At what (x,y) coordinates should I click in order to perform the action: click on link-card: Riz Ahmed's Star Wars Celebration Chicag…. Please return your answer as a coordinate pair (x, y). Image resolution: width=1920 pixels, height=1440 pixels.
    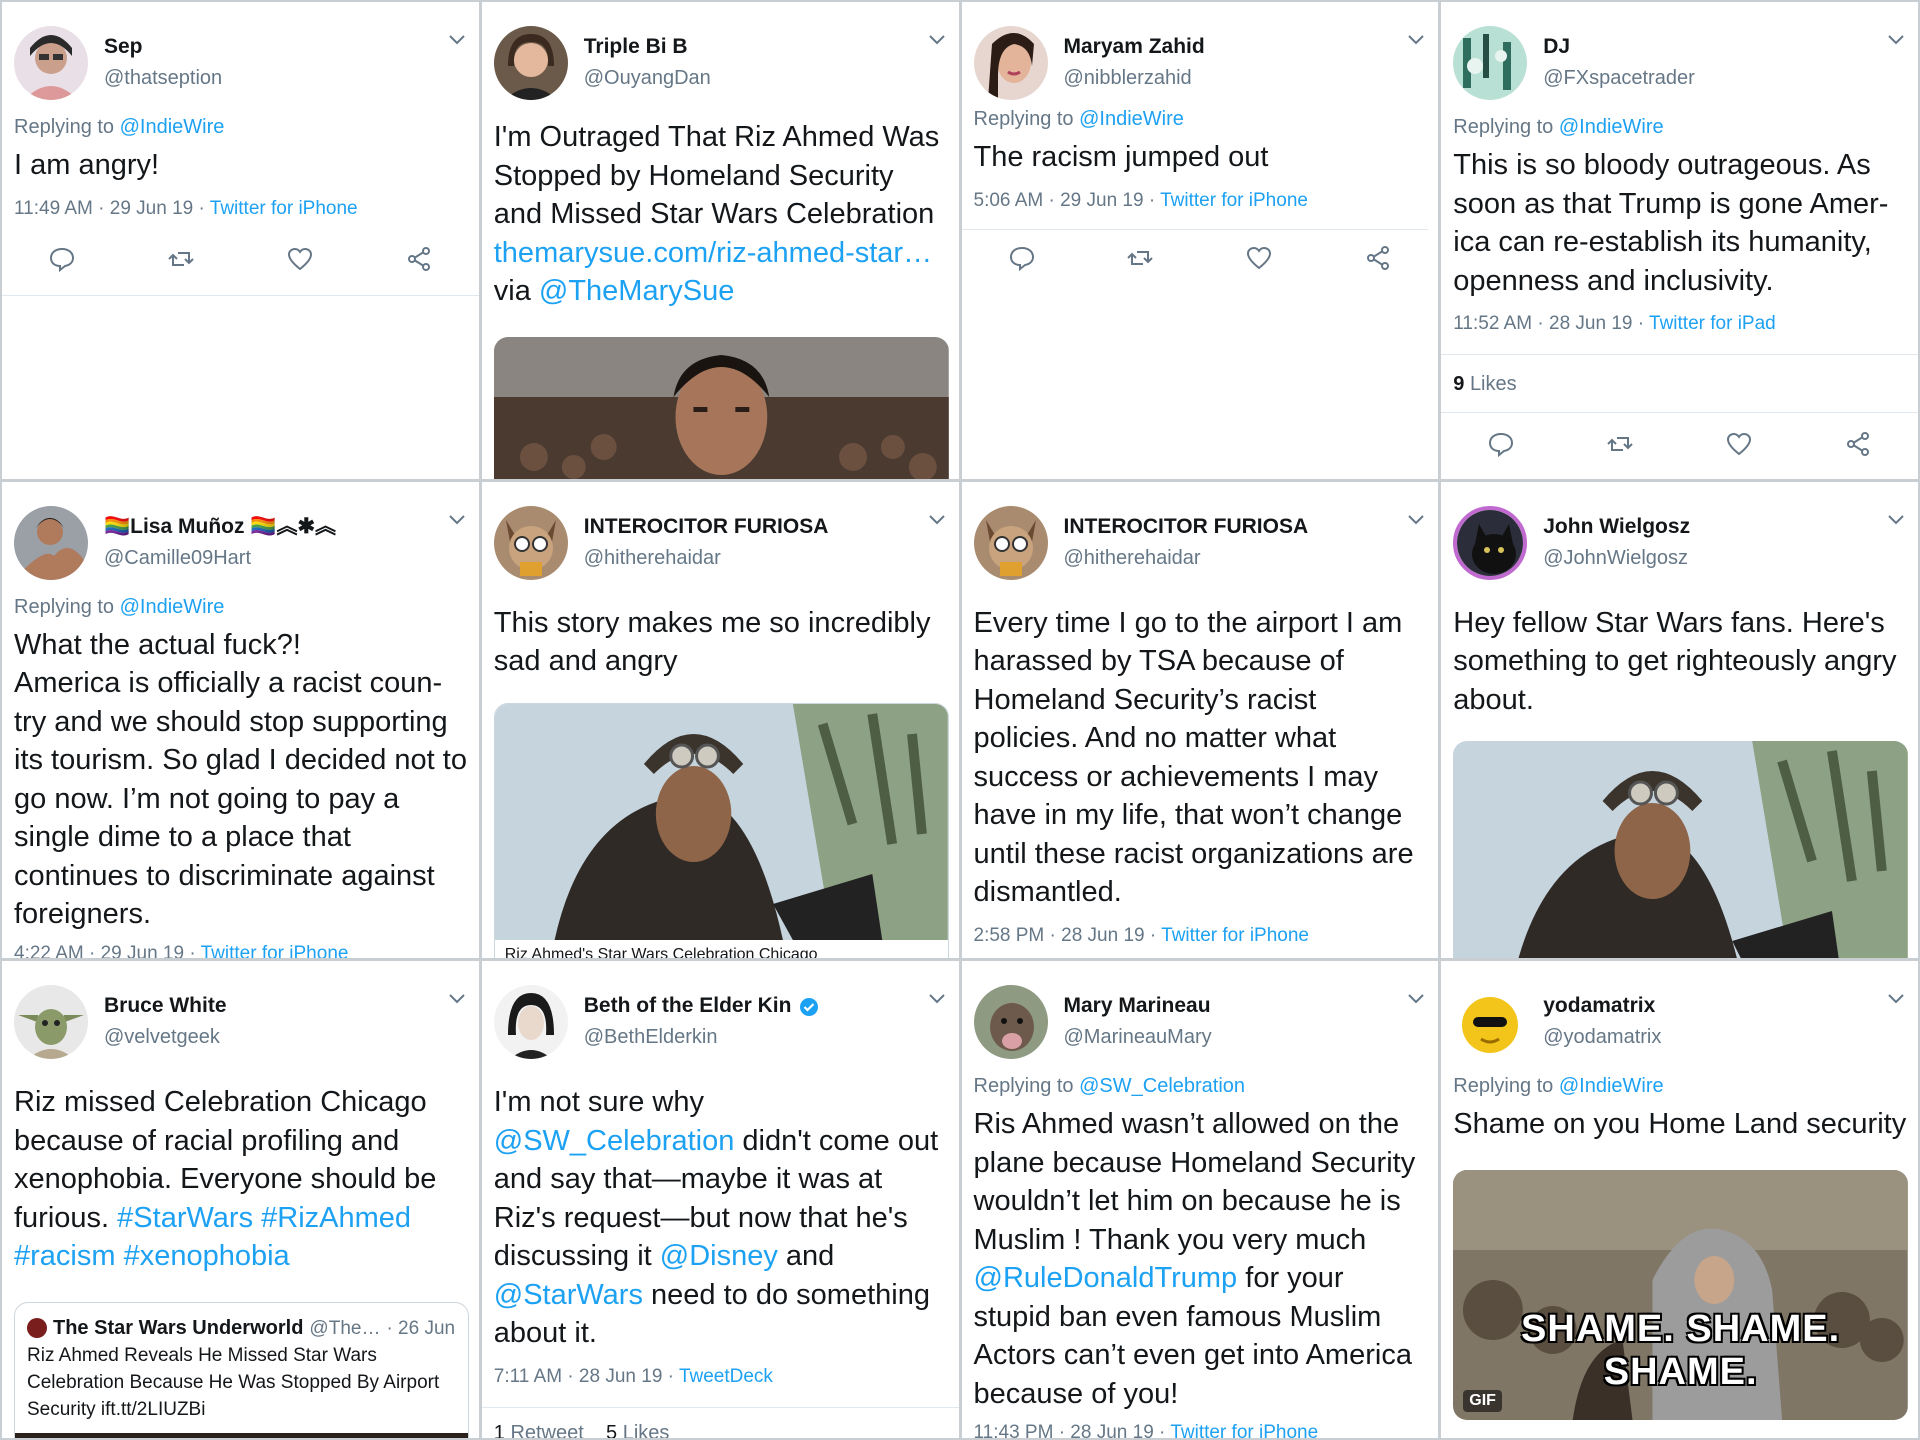
    Looking at the image, I should click on (721, 830).